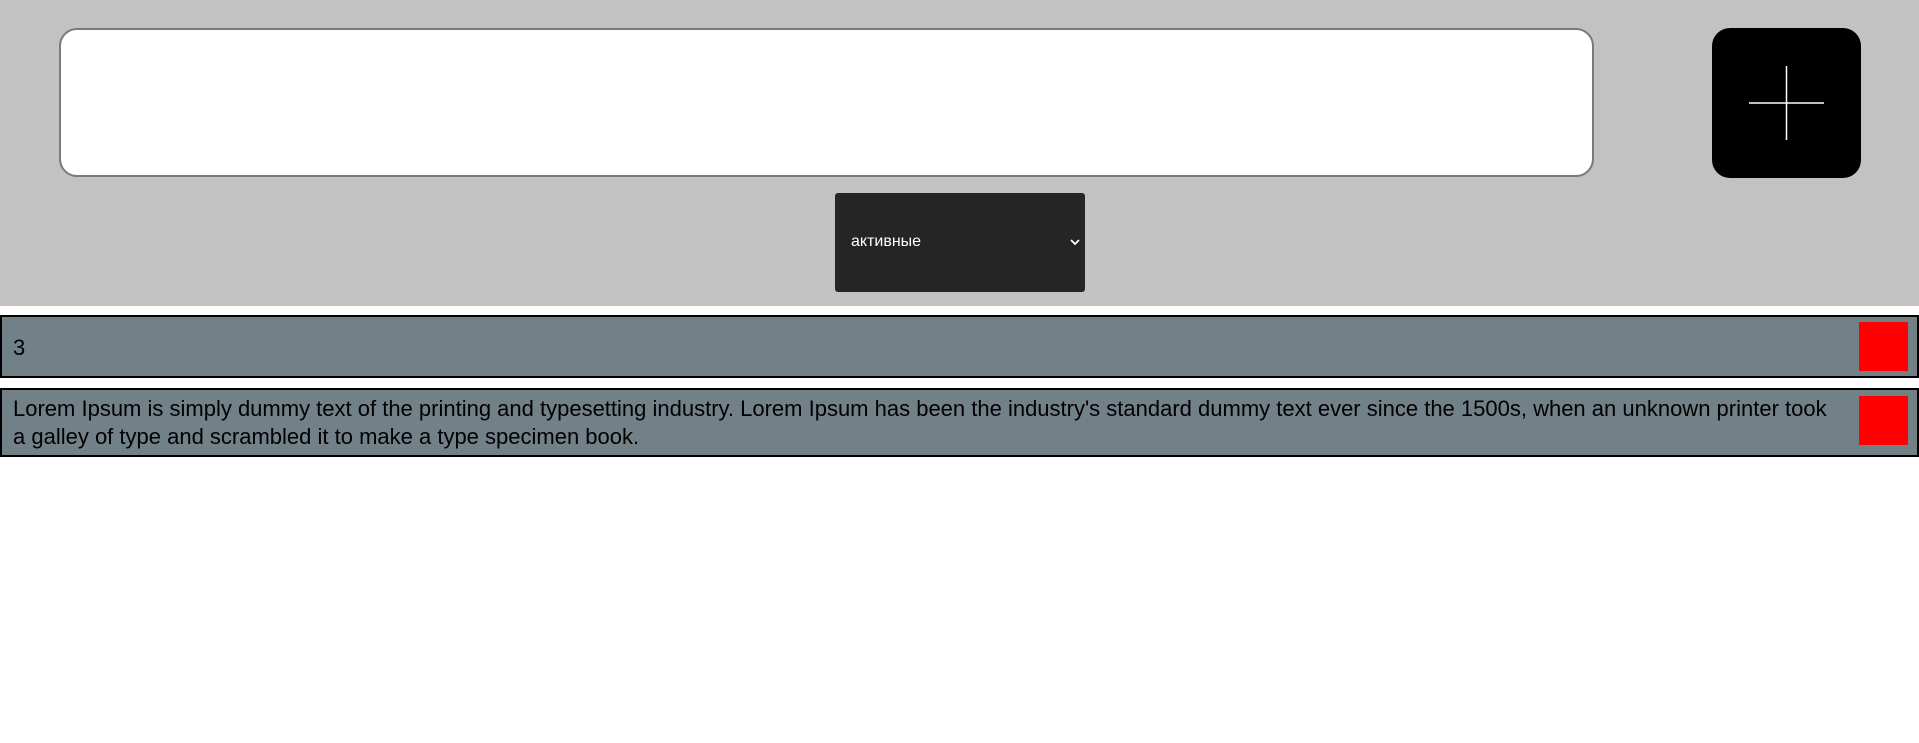  What do you see at coordinates (1075, 242) in the screenshot?
I see `chevron-down-icon` at bounding box center [1075, 242].